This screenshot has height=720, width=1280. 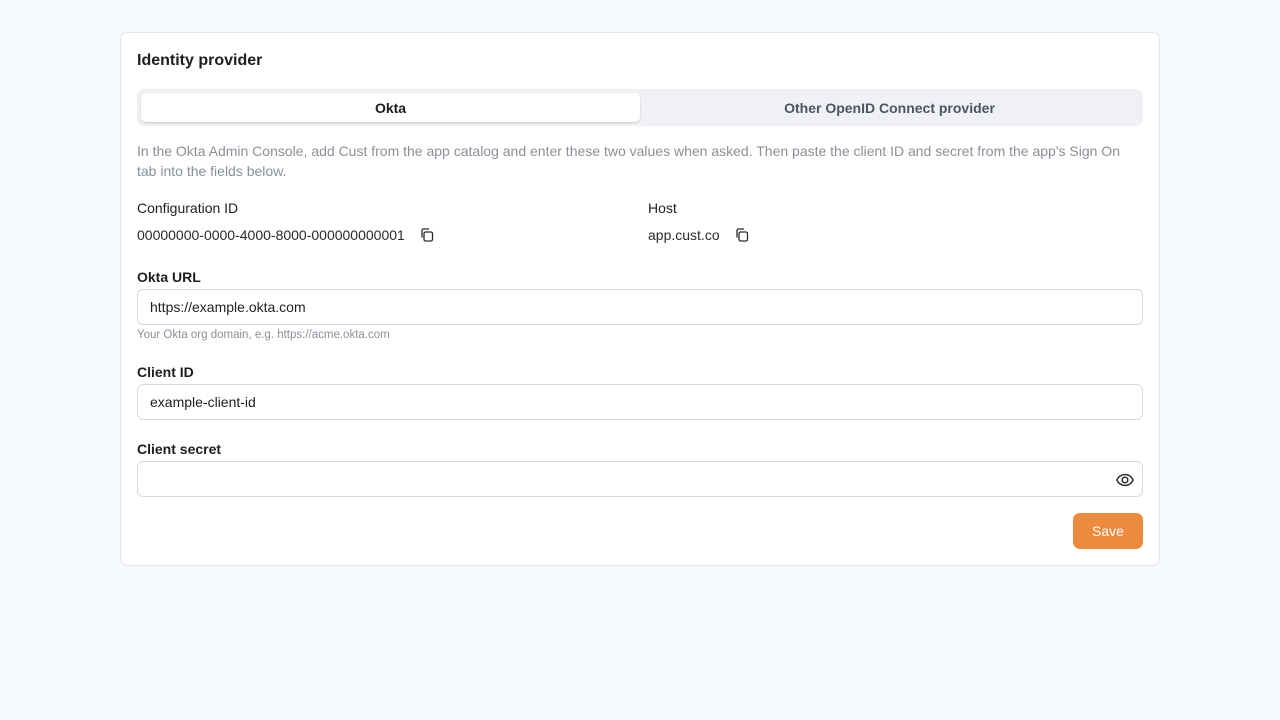 What do you see at coordinates (200, 60) in the screenshot?
I see `card-title: Identity provider` at bounding box center [200, 60].